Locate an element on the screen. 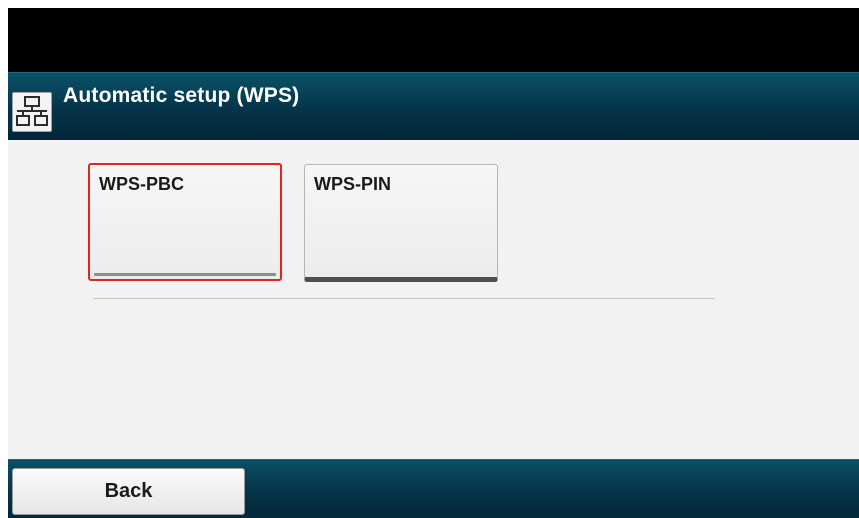 This screenshot has width=859, height=518. network-icon is located at coordinates (32, 112).